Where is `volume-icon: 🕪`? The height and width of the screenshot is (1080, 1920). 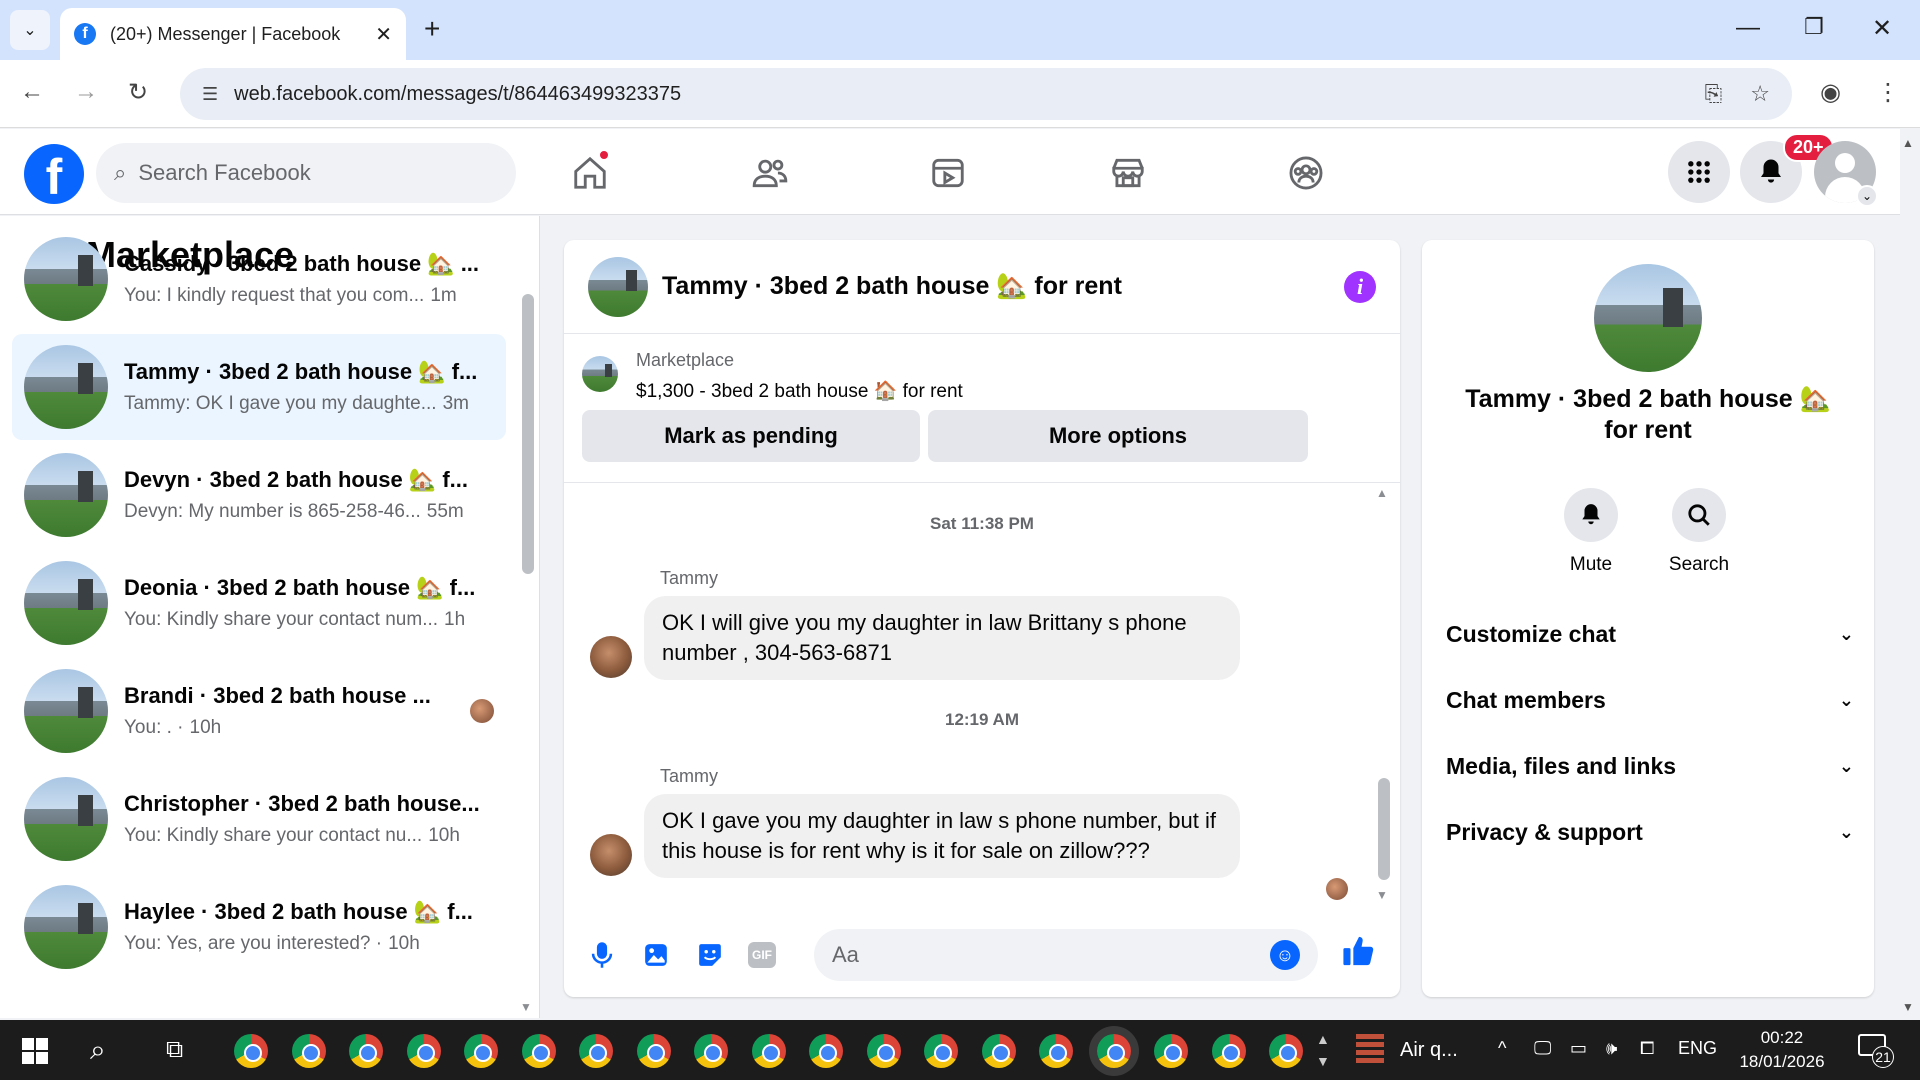 volume-icon: 🕪 is located at coordinates (1611, 1048).